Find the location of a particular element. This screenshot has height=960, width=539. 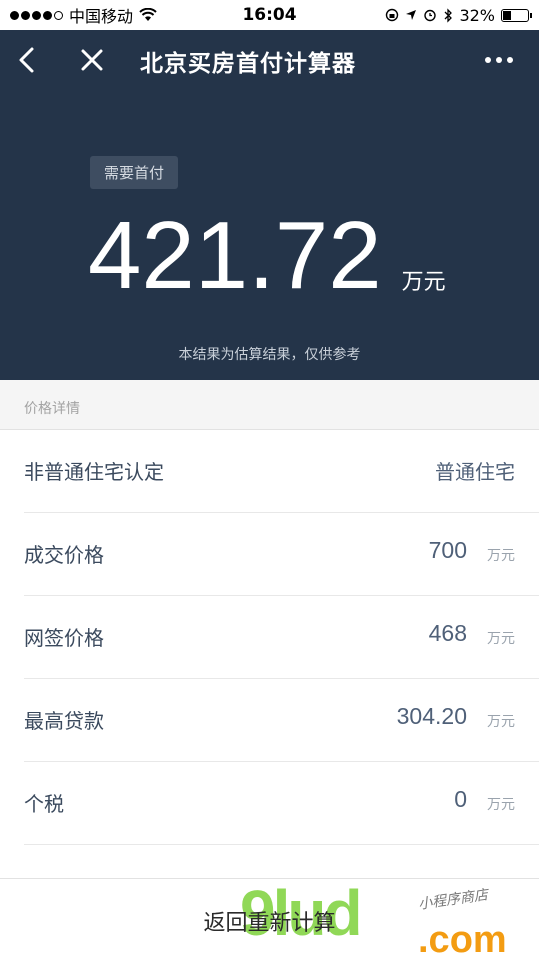

row-label: 个税 is located at coordinates (44, 804).